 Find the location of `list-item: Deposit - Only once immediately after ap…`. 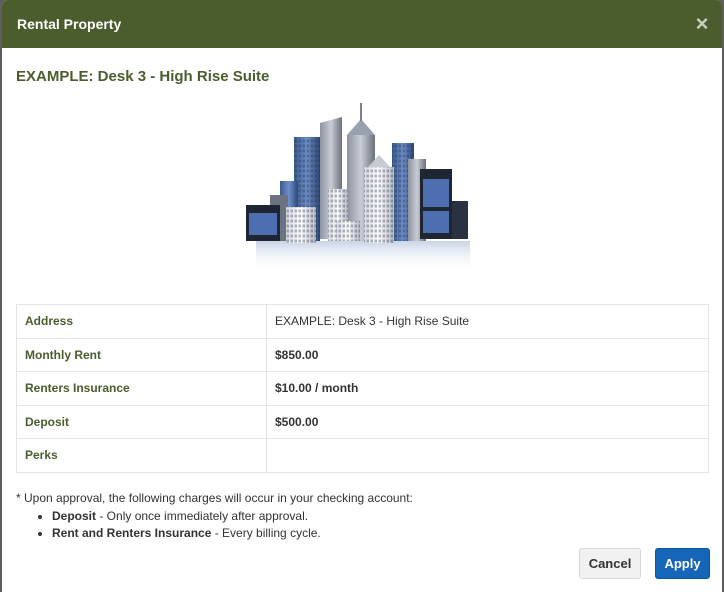

list-item: Deposit - Only once immediately after ap… is located at coordinates (380, 516).